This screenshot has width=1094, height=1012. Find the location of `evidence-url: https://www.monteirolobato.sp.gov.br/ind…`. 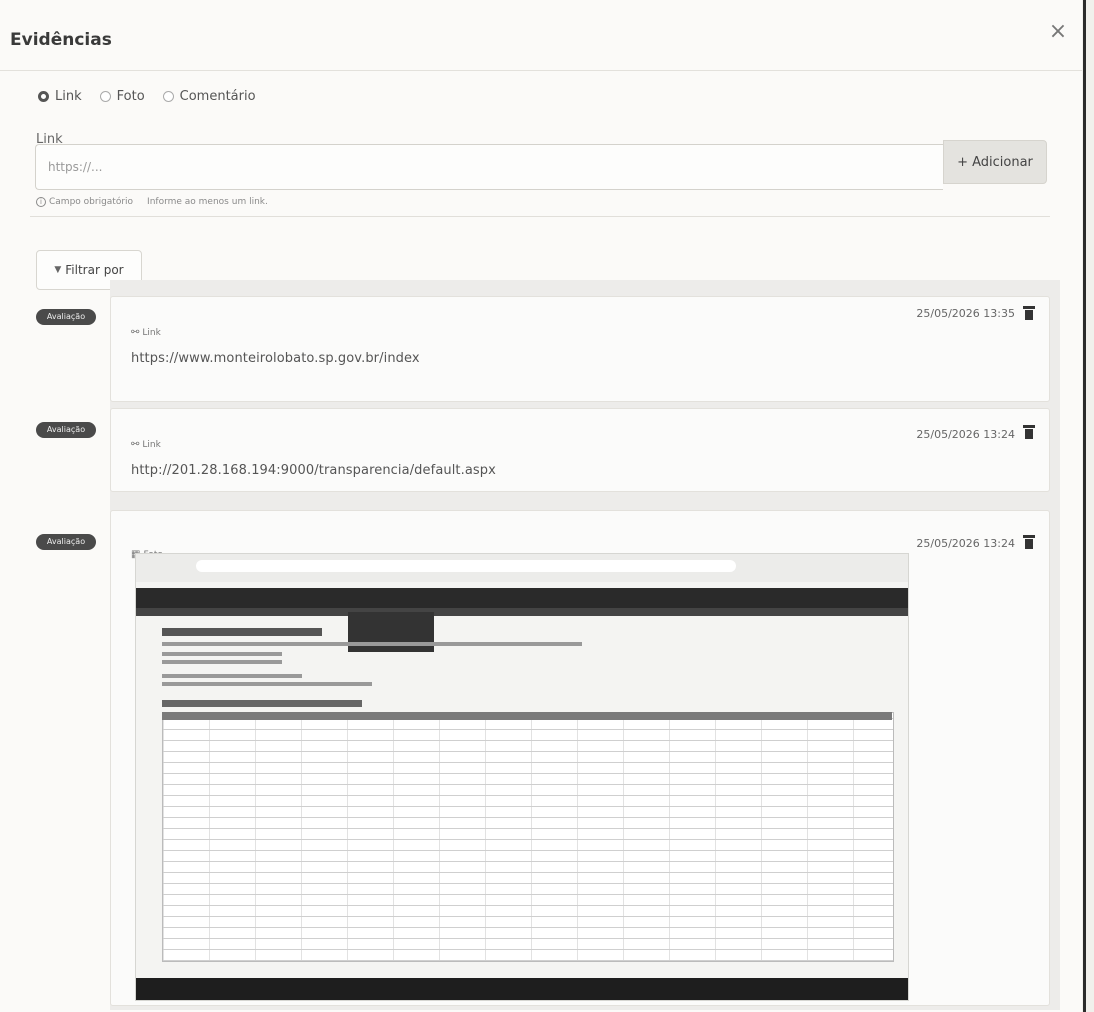

evidence-url: https://www.monteirolobato.sp.gov.br/ind… is located at coordinates (275, 358).